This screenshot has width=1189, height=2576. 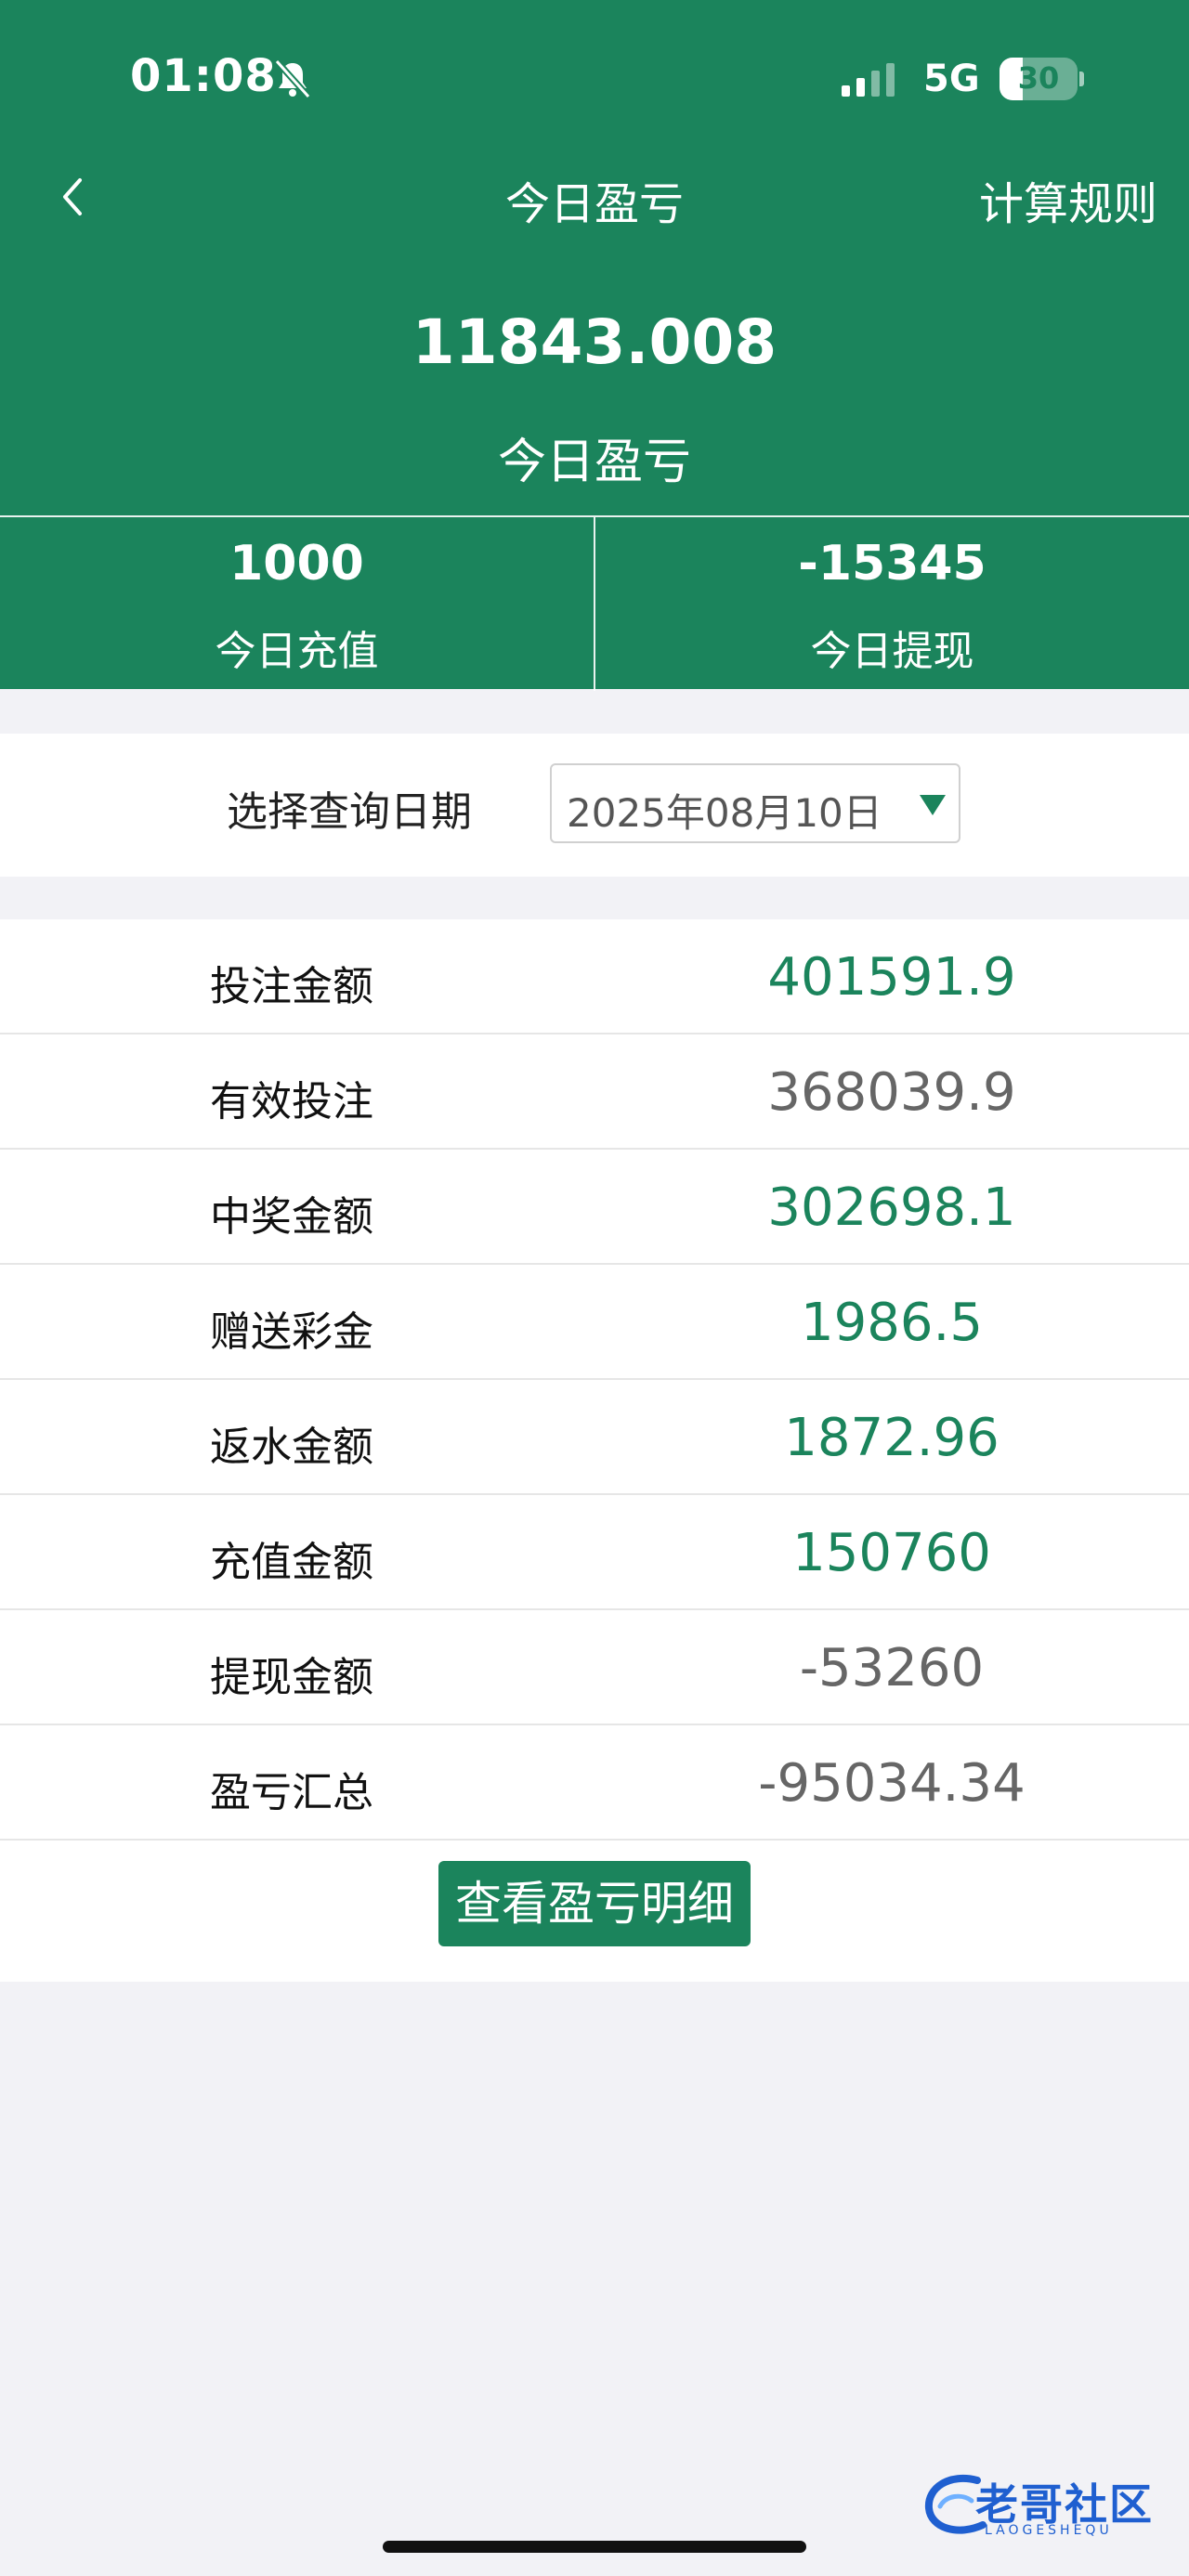 What do you see at coordinates (952, 79) in the screenshot?
I see `network-type: 5G` at bounding box center [952, 79].